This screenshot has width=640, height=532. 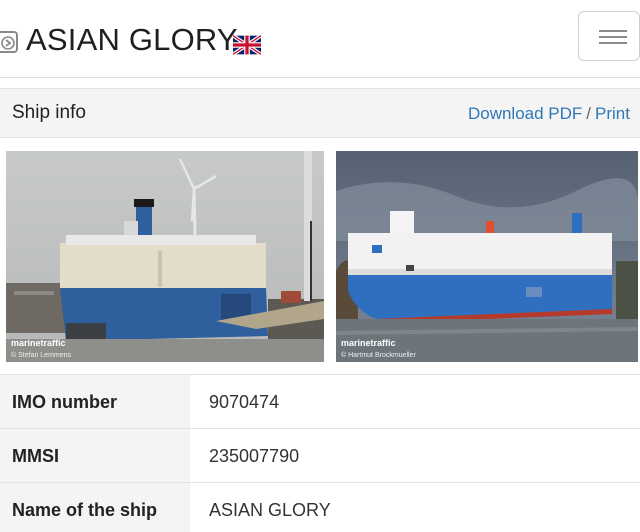 I want to click on uk-flag-icon, so click(x=247, y=45).